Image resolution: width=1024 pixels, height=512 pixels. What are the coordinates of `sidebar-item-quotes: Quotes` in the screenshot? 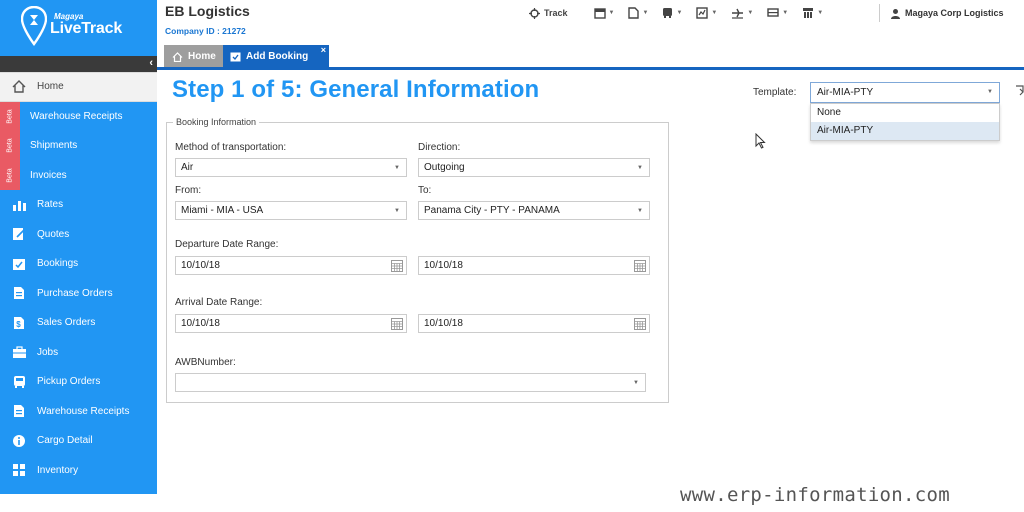 It's located at (78, 235).